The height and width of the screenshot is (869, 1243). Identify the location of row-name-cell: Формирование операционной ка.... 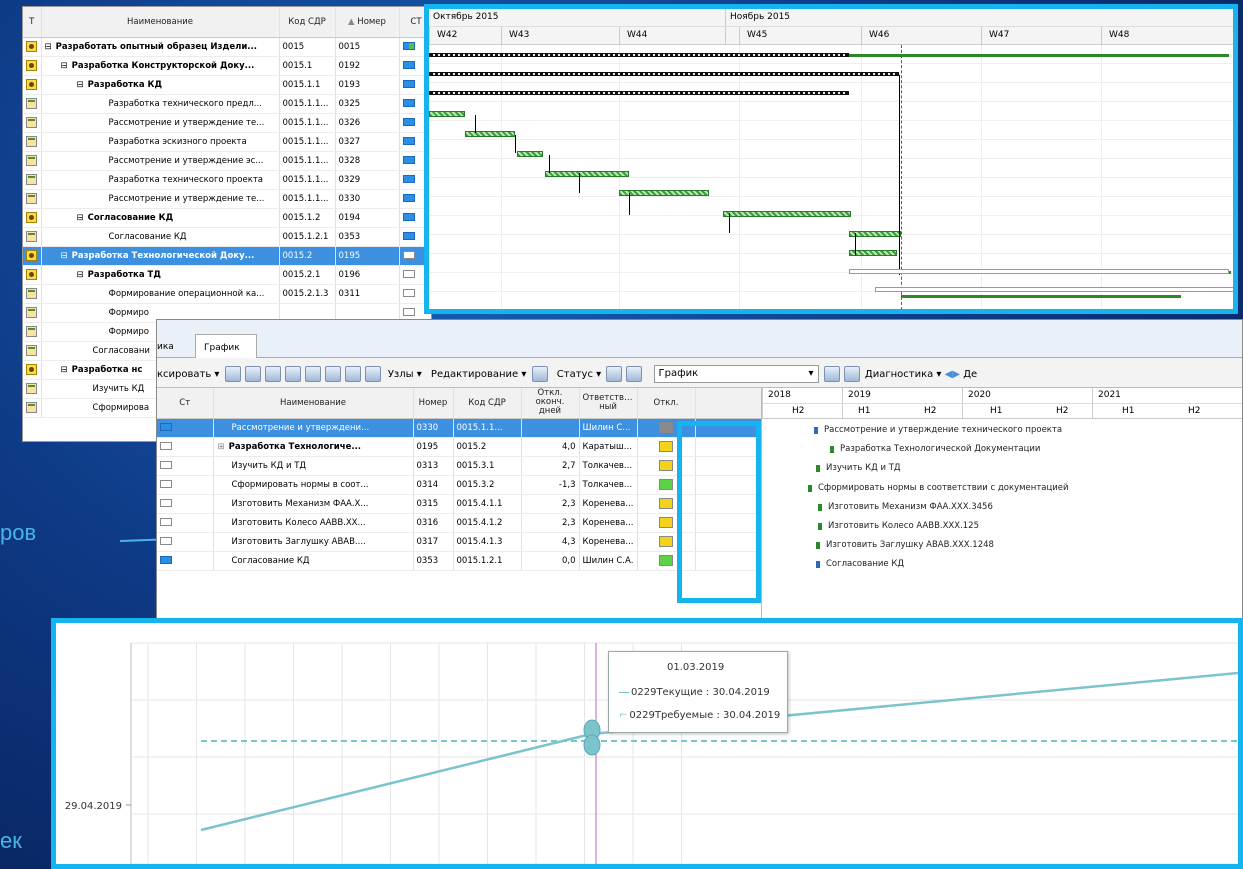
(160, 294).